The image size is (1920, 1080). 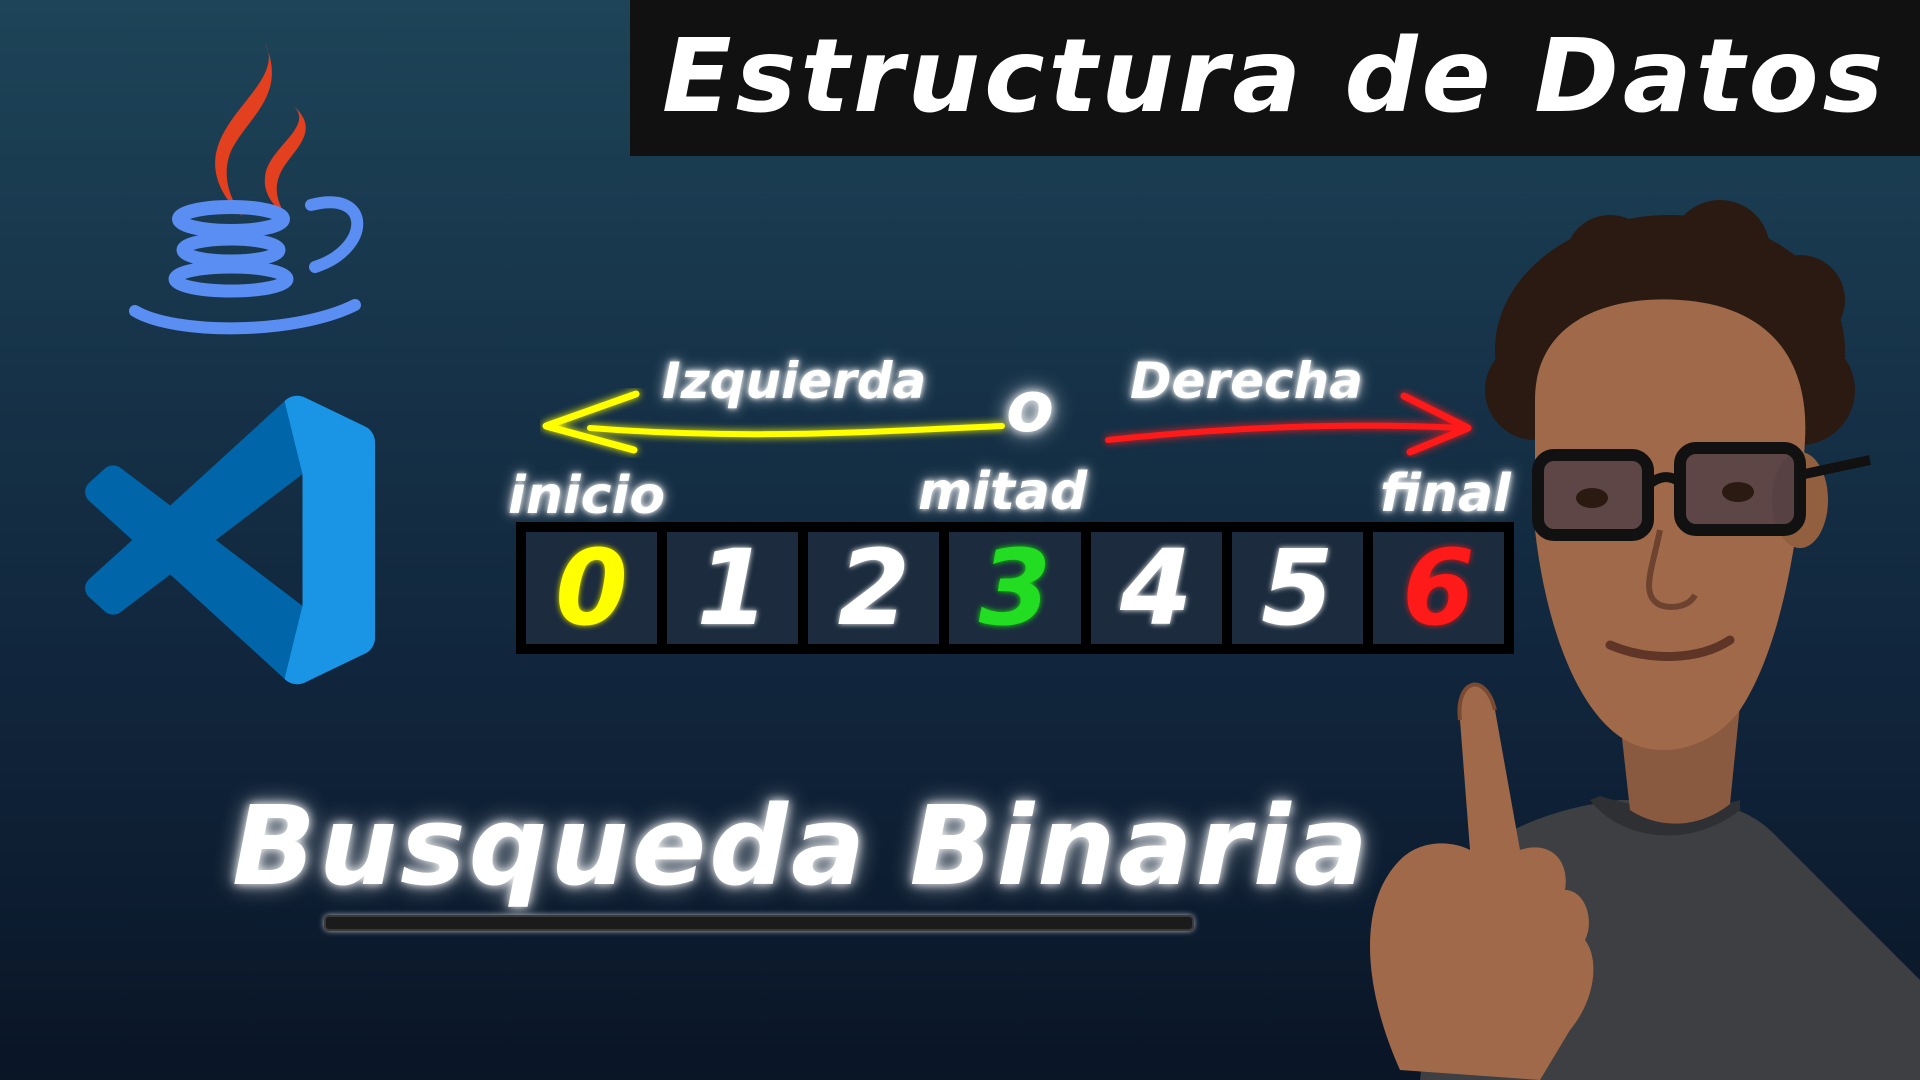 I want to click on subtitle-underline, so click(x=759, y=923).